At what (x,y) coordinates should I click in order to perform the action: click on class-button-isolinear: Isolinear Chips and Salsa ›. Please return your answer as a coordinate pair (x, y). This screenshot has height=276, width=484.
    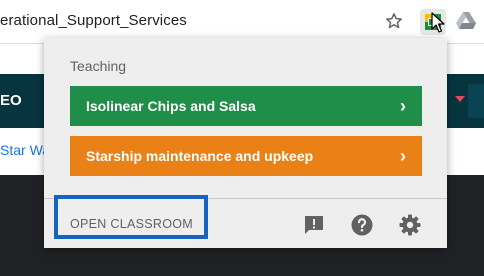
    Looking at the image, I should click on (246, 106).